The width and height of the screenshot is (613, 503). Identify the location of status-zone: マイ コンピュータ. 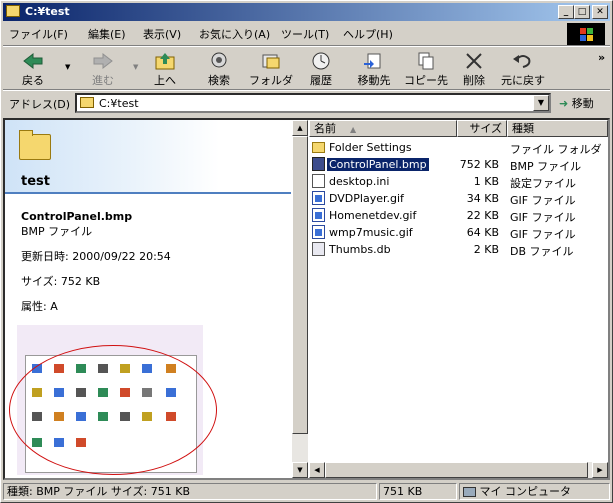
(534, 491).